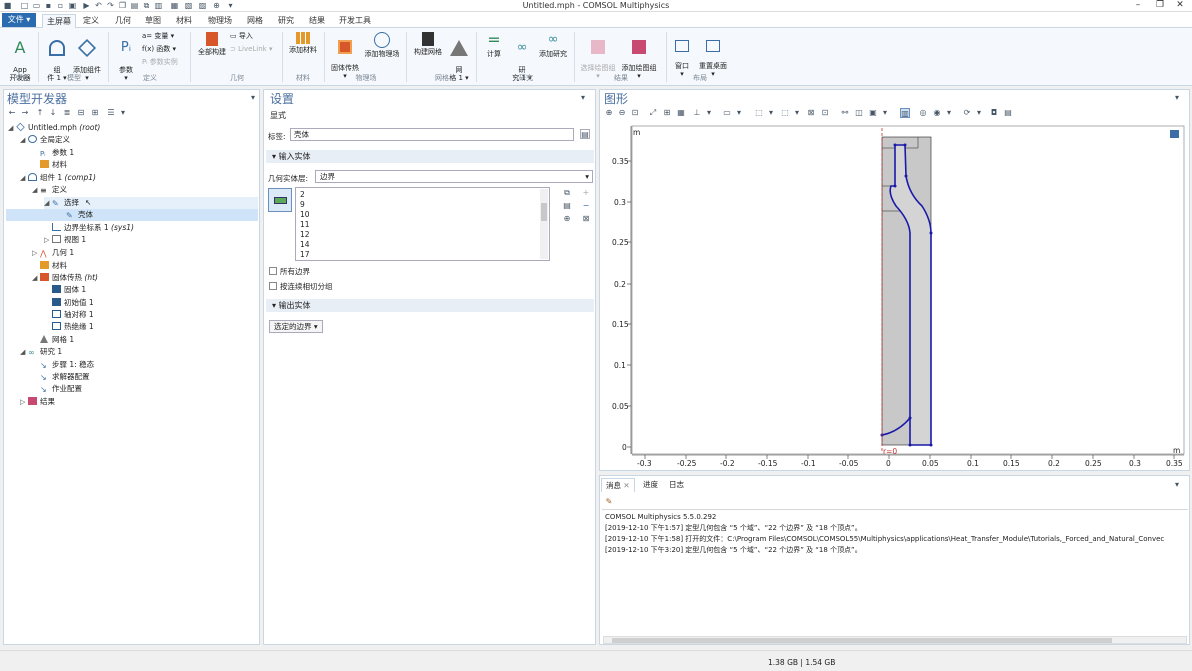 This screenshot has height=671, width=1192. Describe the element at coordinates (153, 21) in the screenshot. I see `tab-sketch: 草图` at that location.